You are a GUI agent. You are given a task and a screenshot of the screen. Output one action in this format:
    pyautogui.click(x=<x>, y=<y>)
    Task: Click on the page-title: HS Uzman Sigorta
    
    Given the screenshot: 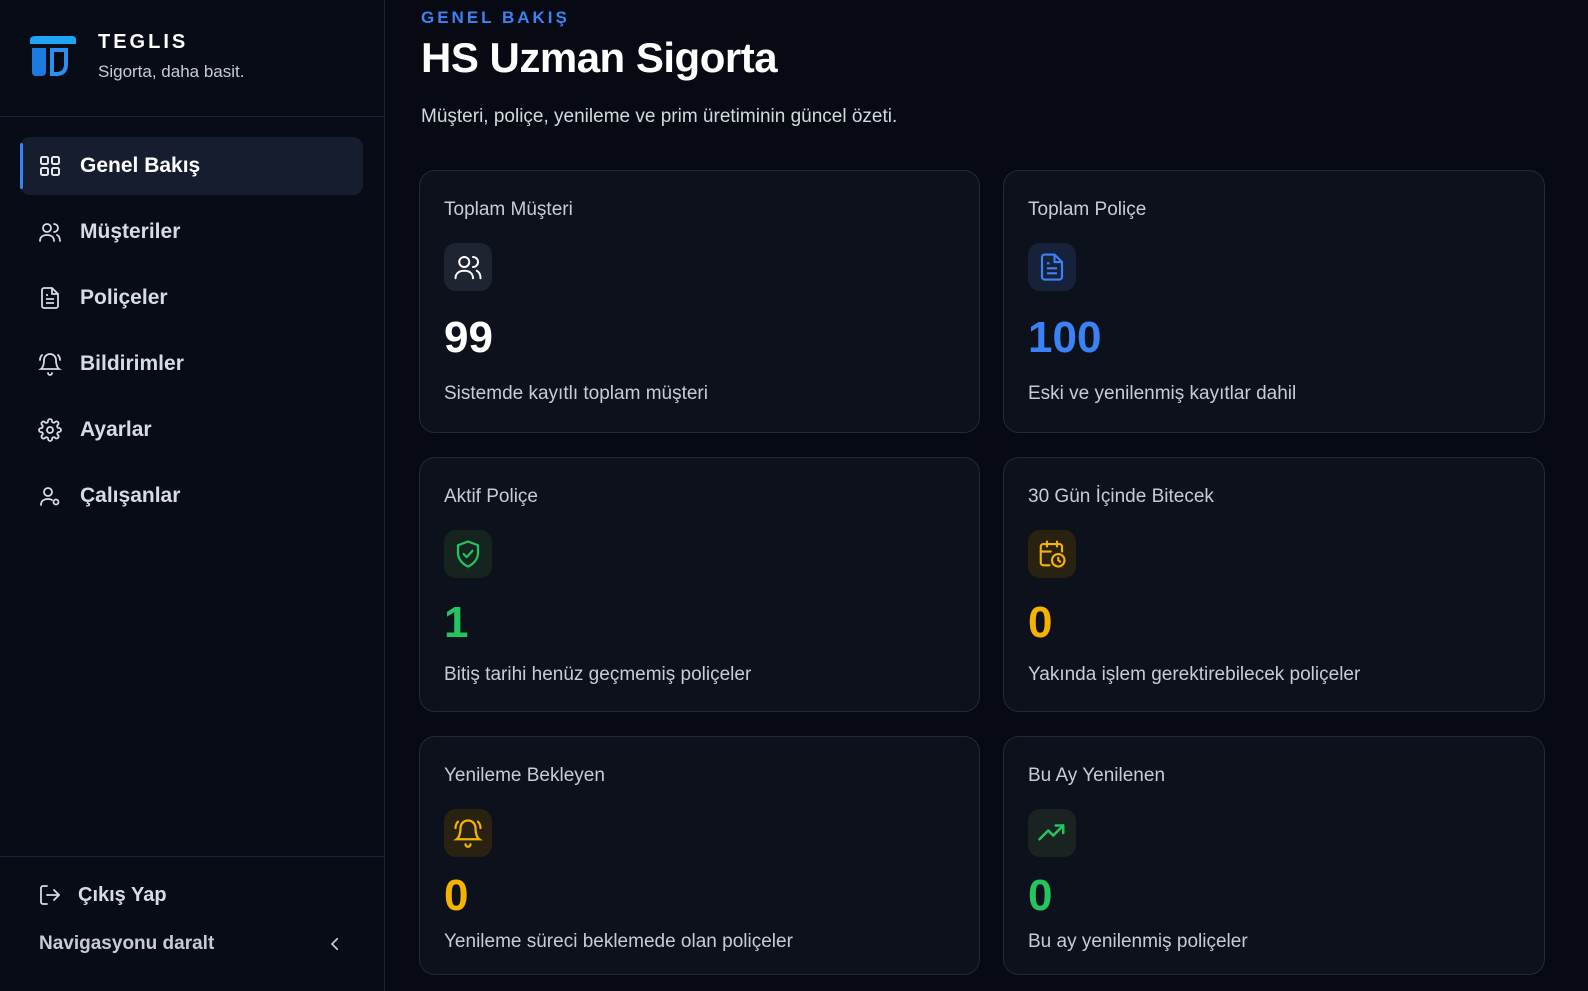 What is the action you would take?
    pyautogui.click(x=599, y=57)
    